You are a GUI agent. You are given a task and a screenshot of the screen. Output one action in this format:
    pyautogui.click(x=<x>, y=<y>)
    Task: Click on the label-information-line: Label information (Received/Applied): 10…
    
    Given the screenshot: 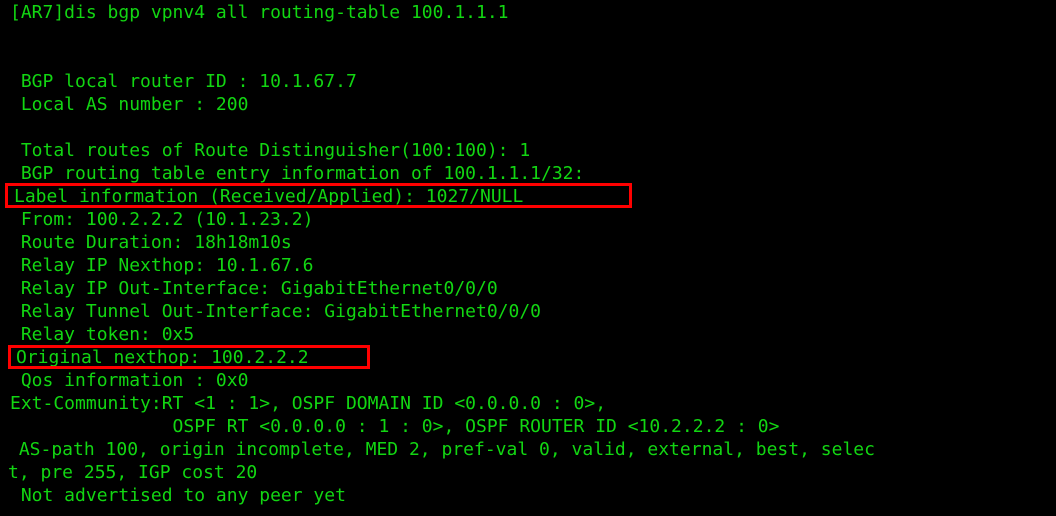 What is the action you would take?
    pyautogui.click(x=269, y=196)
    